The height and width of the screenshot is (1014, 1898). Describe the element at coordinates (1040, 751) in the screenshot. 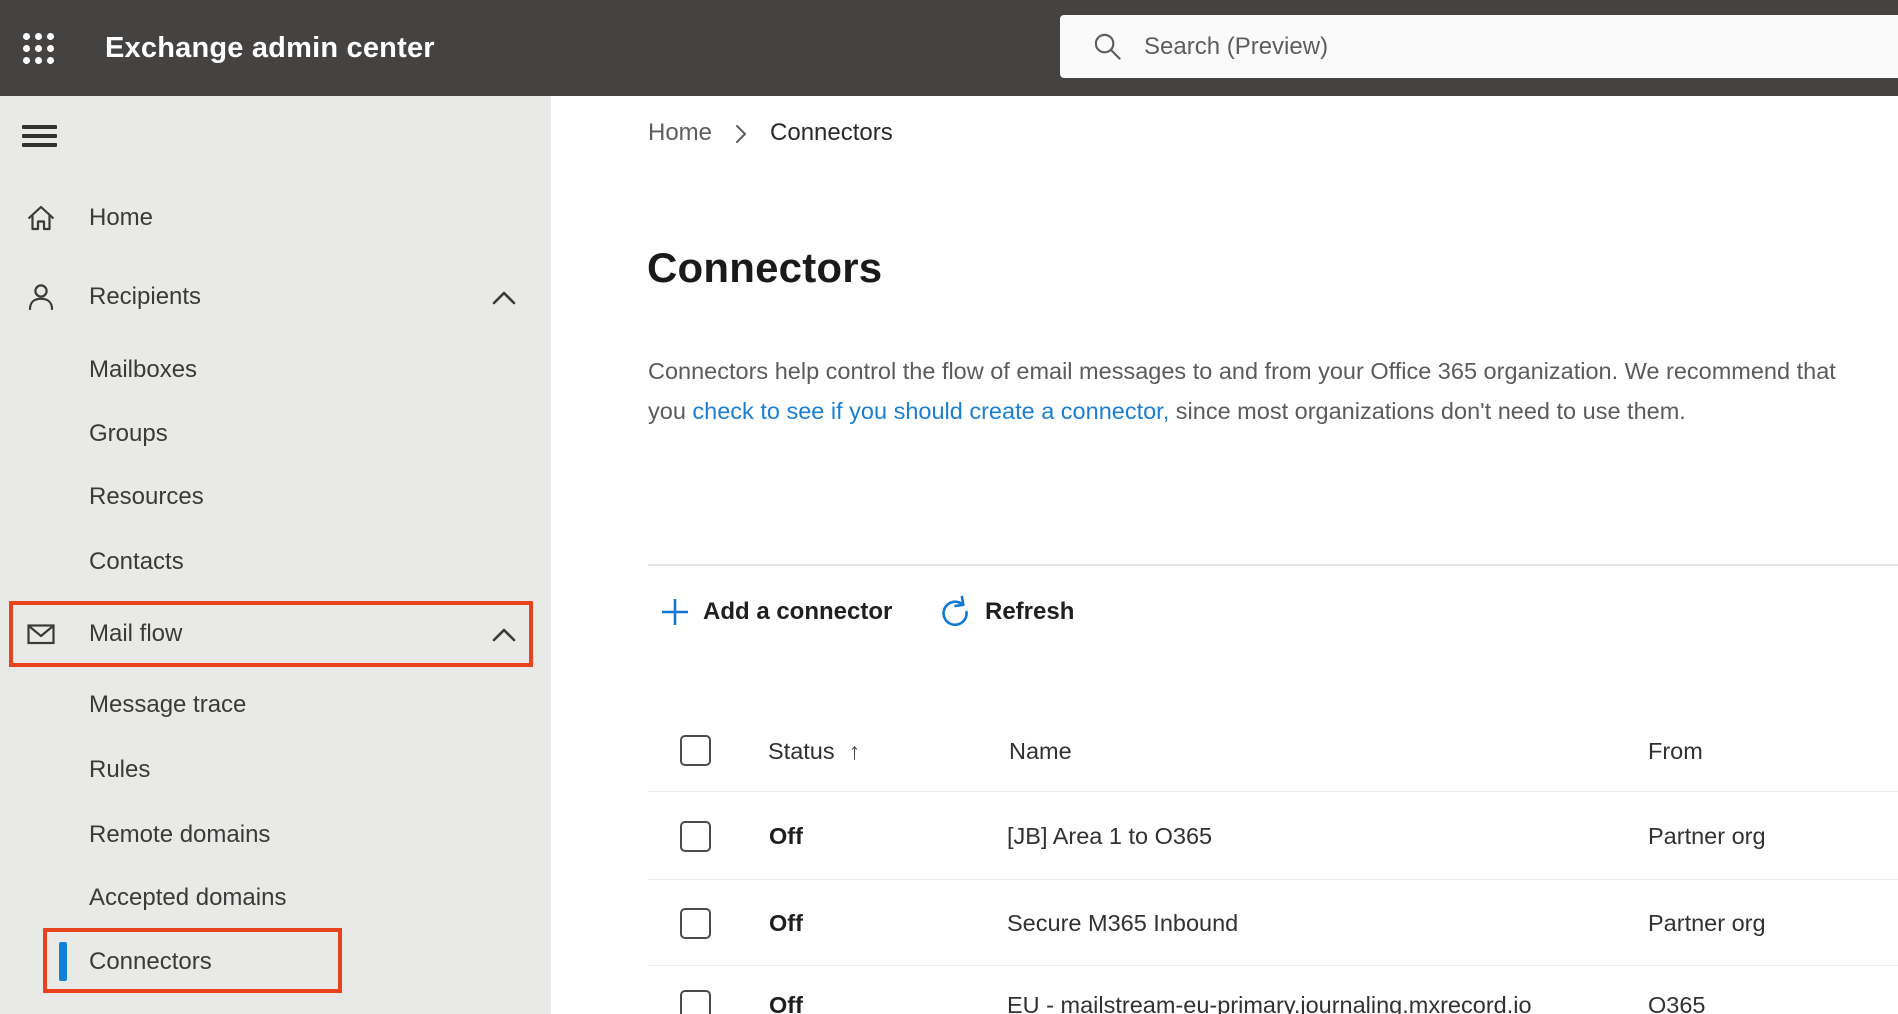

I see `column-header-name: Name` at that location.